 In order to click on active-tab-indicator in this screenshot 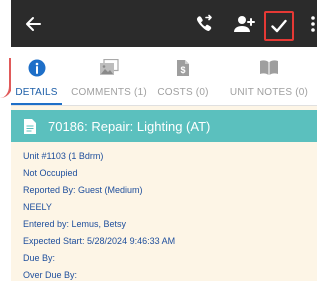, I will do `click(36, 104)`.